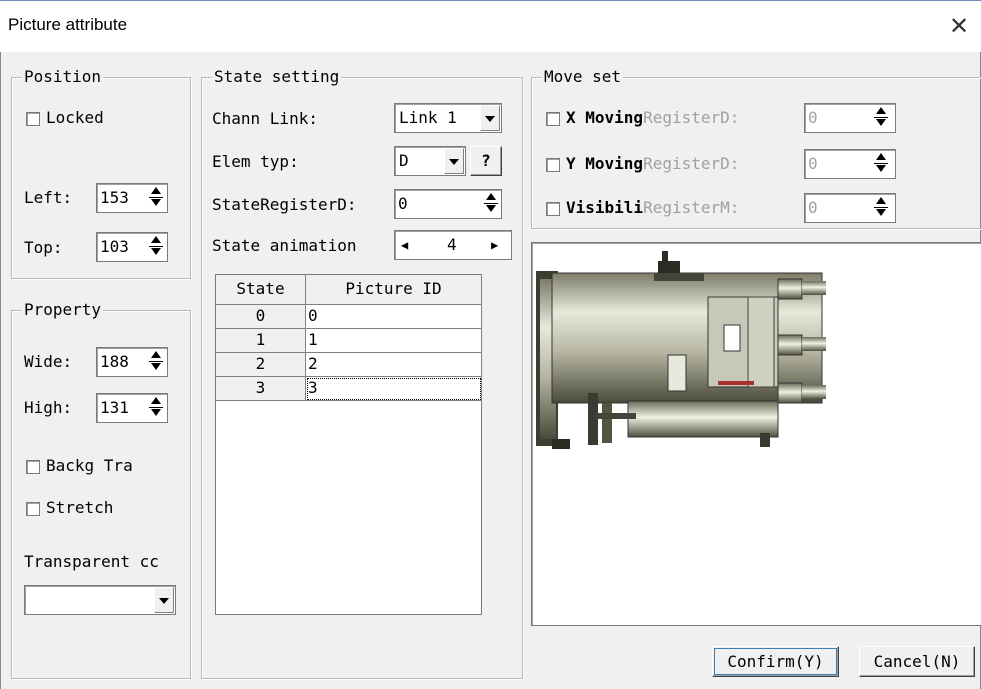 This screenshot has width=981, height=689. I want to click on top-label: Top:, so click(43, 247).